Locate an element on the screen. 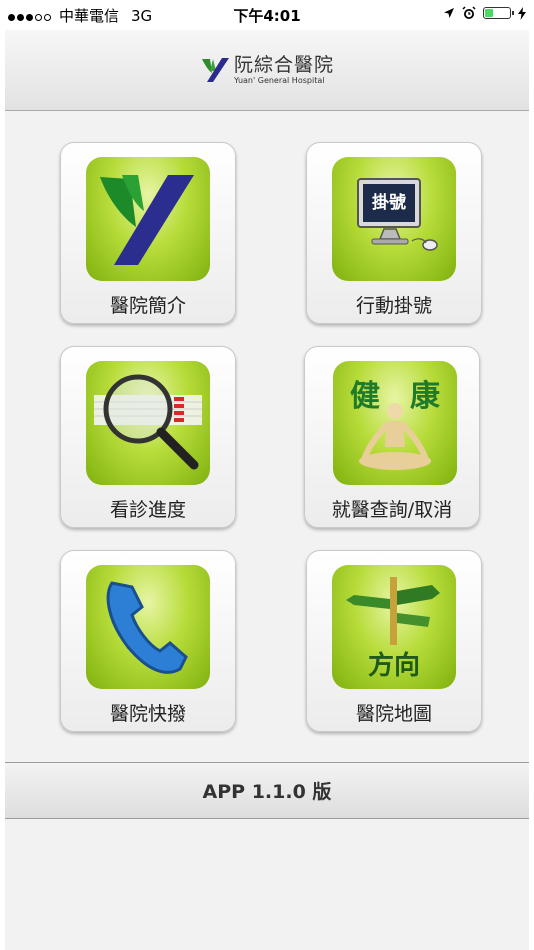 This screenshot has height=950, width=534. menu-item-appointment-query: 健 康 就醫查詢/取消 is located at coordinates (392, 437).